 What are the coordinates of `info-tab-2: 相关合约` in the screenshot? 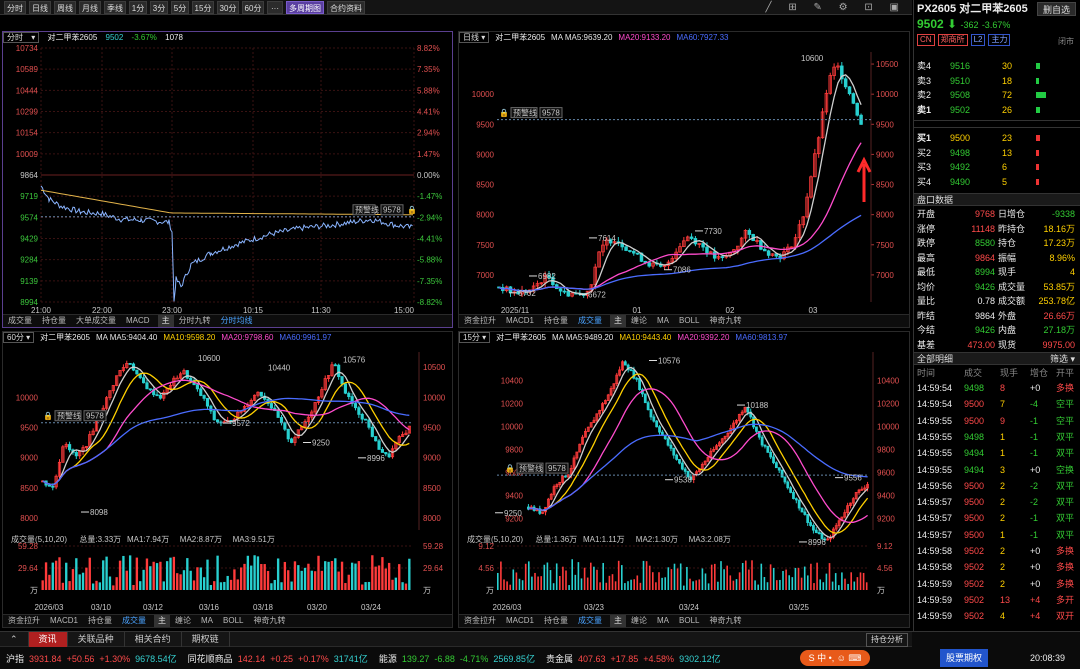 It's located at (153, 639).